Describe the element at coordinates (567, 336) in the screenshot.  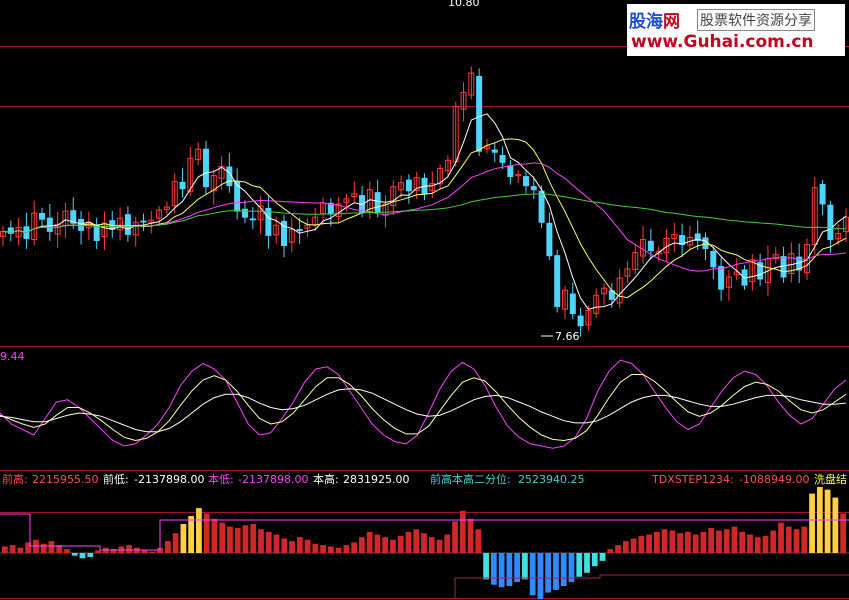
I see `low-price-label: 7.66` at that location.